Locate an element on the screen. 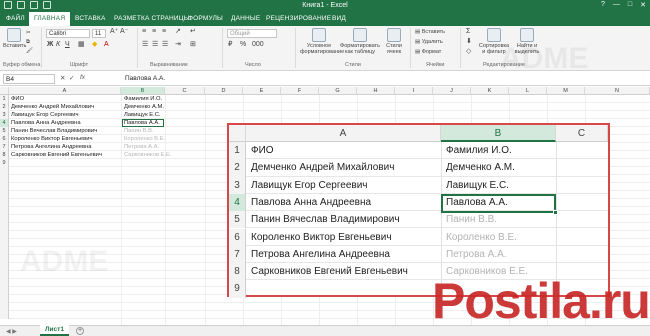 Image resolution: width=650 pixels, height=336 pixels. zoom-row-header: 6 is located at coordinates (237, 237).